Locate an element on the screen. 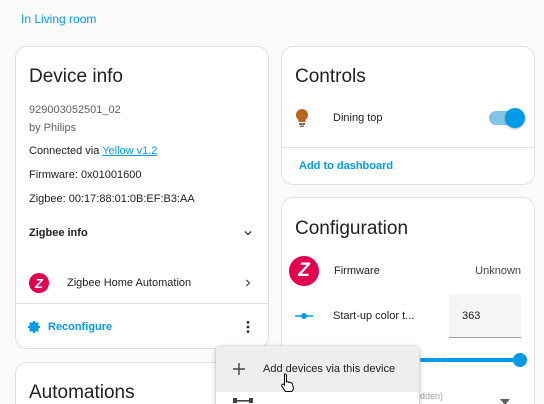 The width and height of the screenshot is (544, 404). integration-name: Zigbee Home Automation is located at coordinates (129, 283).